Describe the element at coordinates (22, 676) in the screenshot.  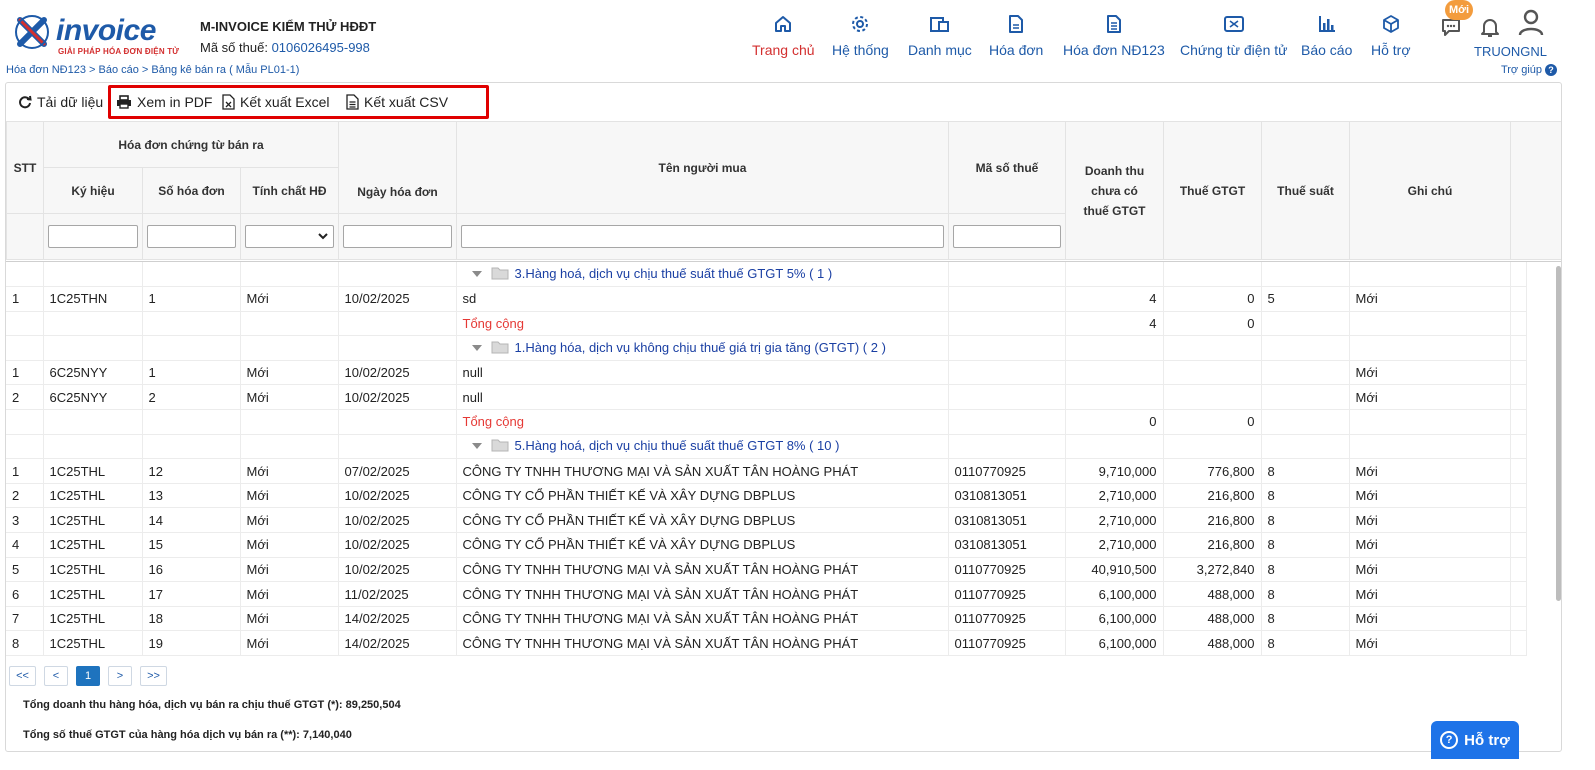
I see `pager-first-button: <<` at that location.